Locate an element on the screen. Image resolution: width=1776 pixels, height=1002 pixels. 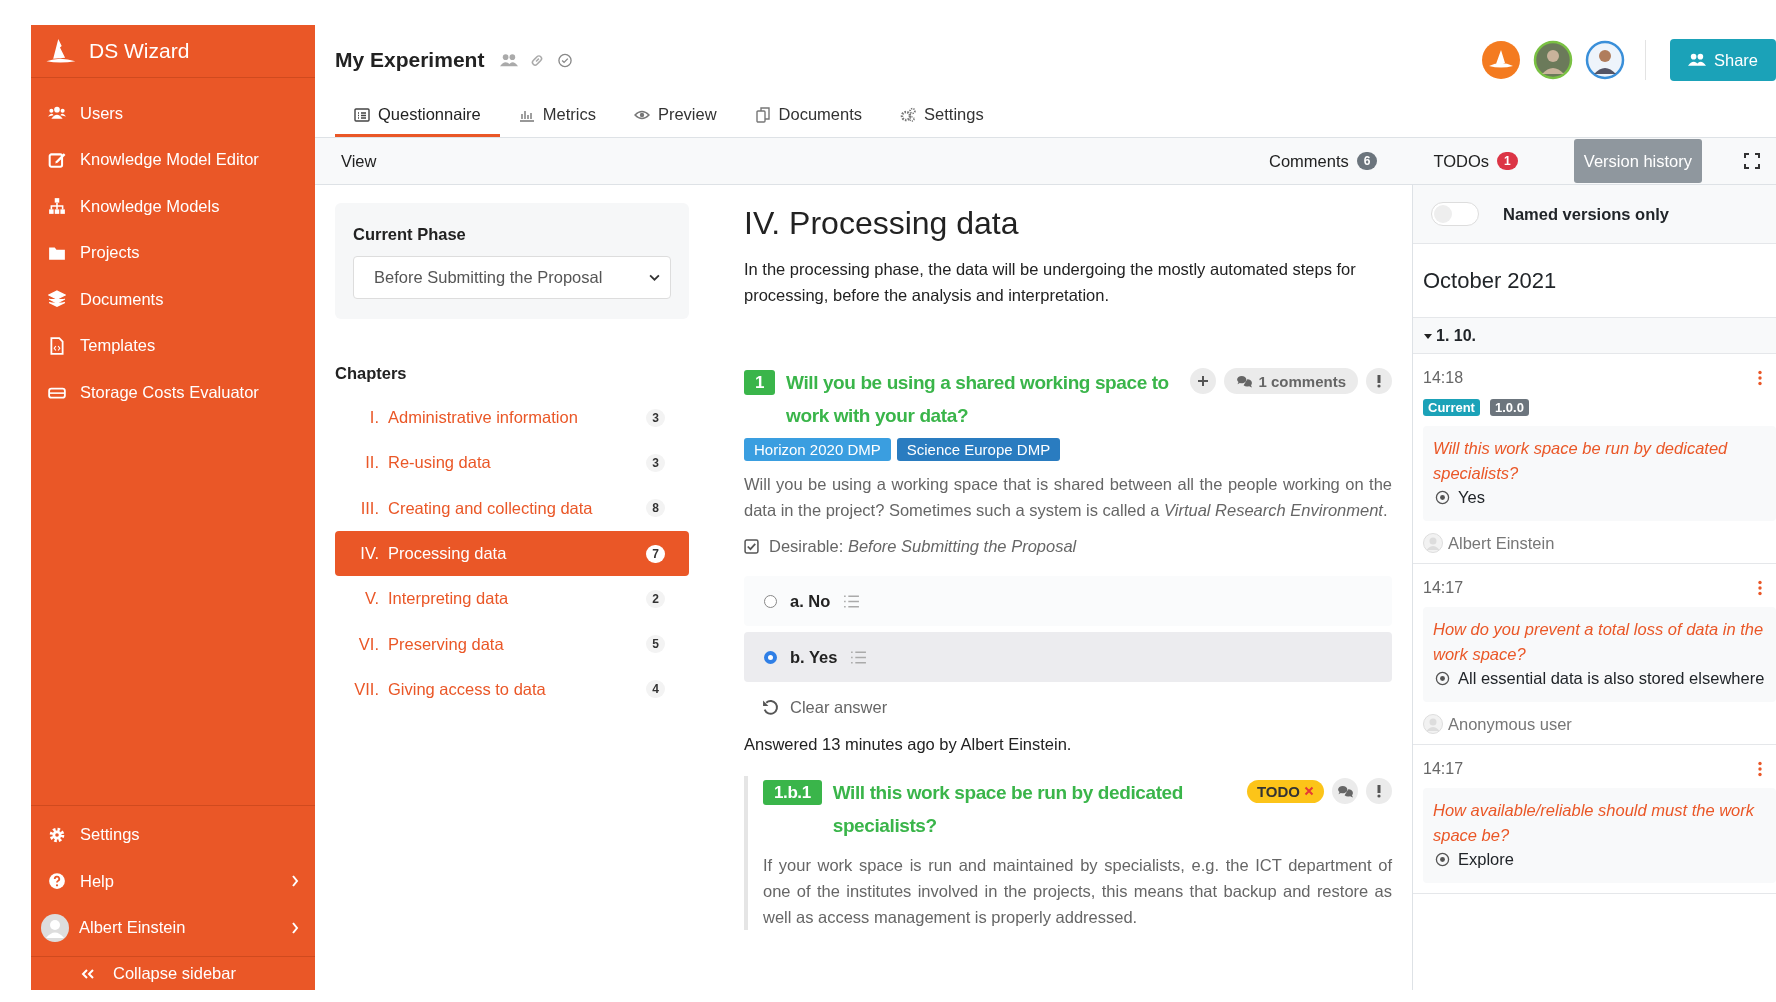
exclamation-icon is located at coordinates (1379, 791).